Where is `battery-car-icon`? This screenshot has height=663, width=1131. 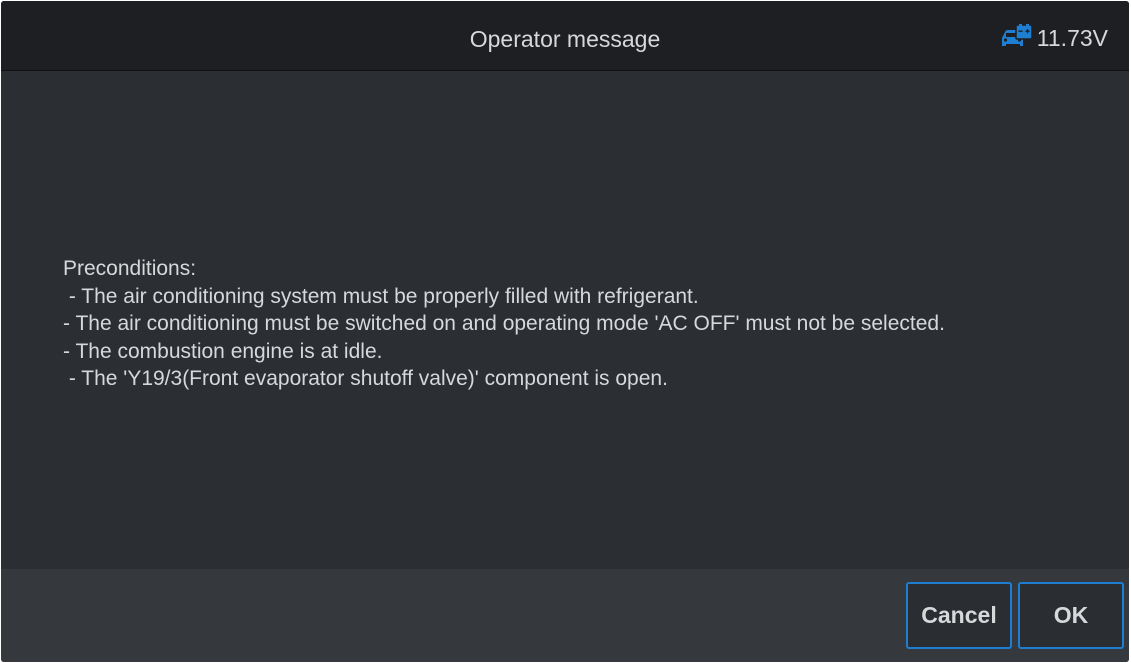
battery-car-icon is located at coordinates (1016, 38).